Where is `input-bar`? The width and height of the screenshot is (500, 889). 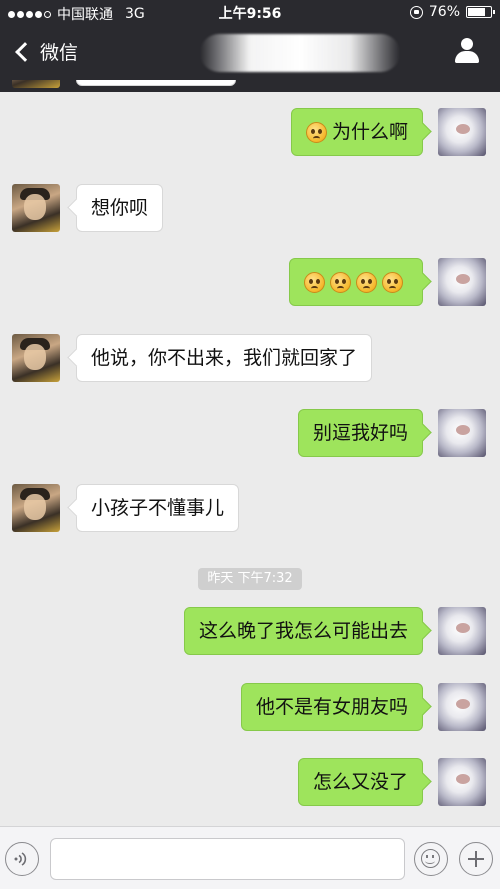 input-bar is located at coordinates (250, 857).